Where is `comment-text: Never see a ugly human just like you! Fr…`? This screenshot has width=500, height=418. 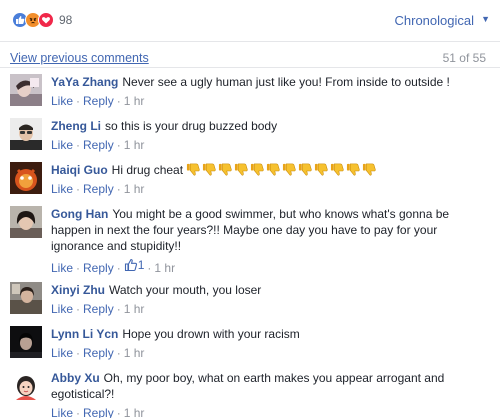
comment-text: Never see a ugly human just like you! Fr… is located at coordinates (286, 82).